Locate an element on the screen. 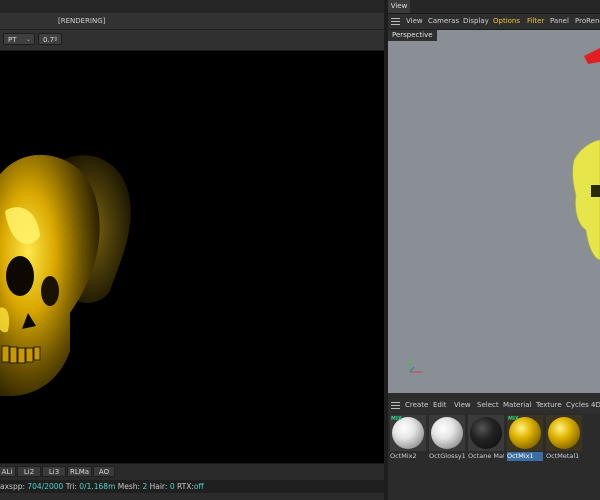  material-name: OctMetal1 is located at coordinates (563, 456).